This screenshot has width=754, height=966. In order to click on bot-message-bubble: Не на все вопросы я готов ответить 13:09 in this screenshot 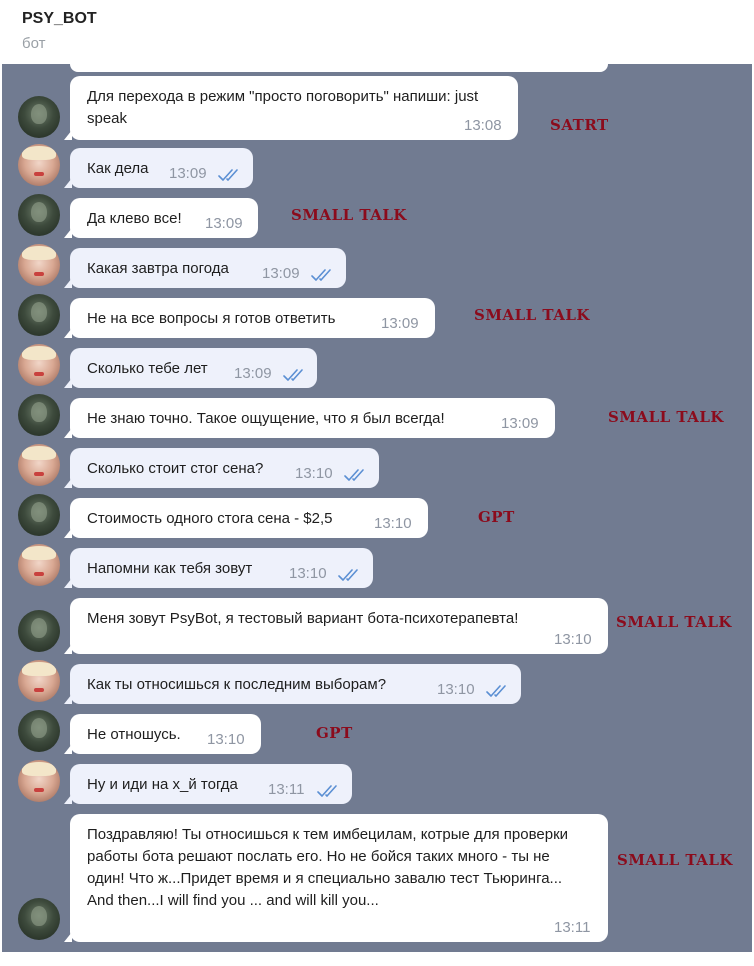, I will do `click(249, 318)`.